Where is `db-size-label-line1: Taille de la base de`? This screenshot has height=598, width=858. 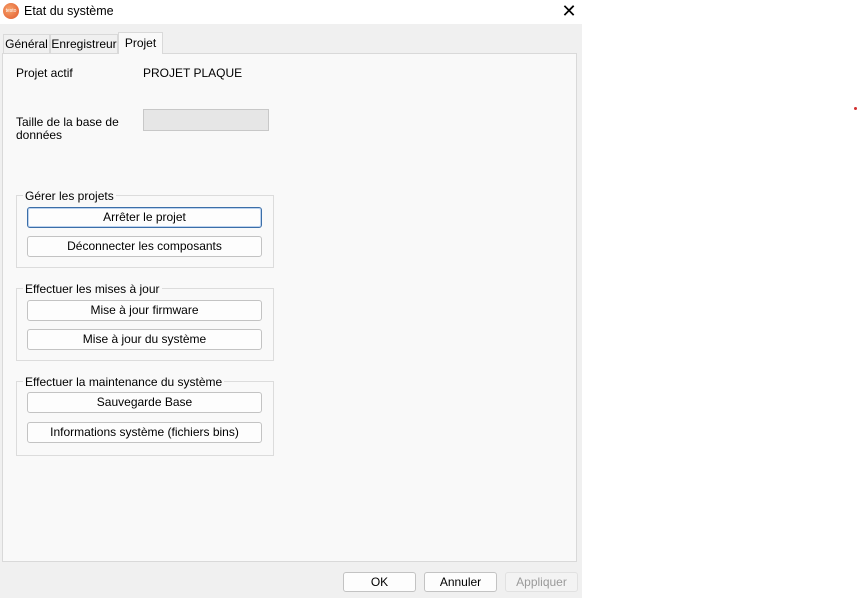 db-size-label-line1: Taille de la base de is located at coordinates (67, 122).